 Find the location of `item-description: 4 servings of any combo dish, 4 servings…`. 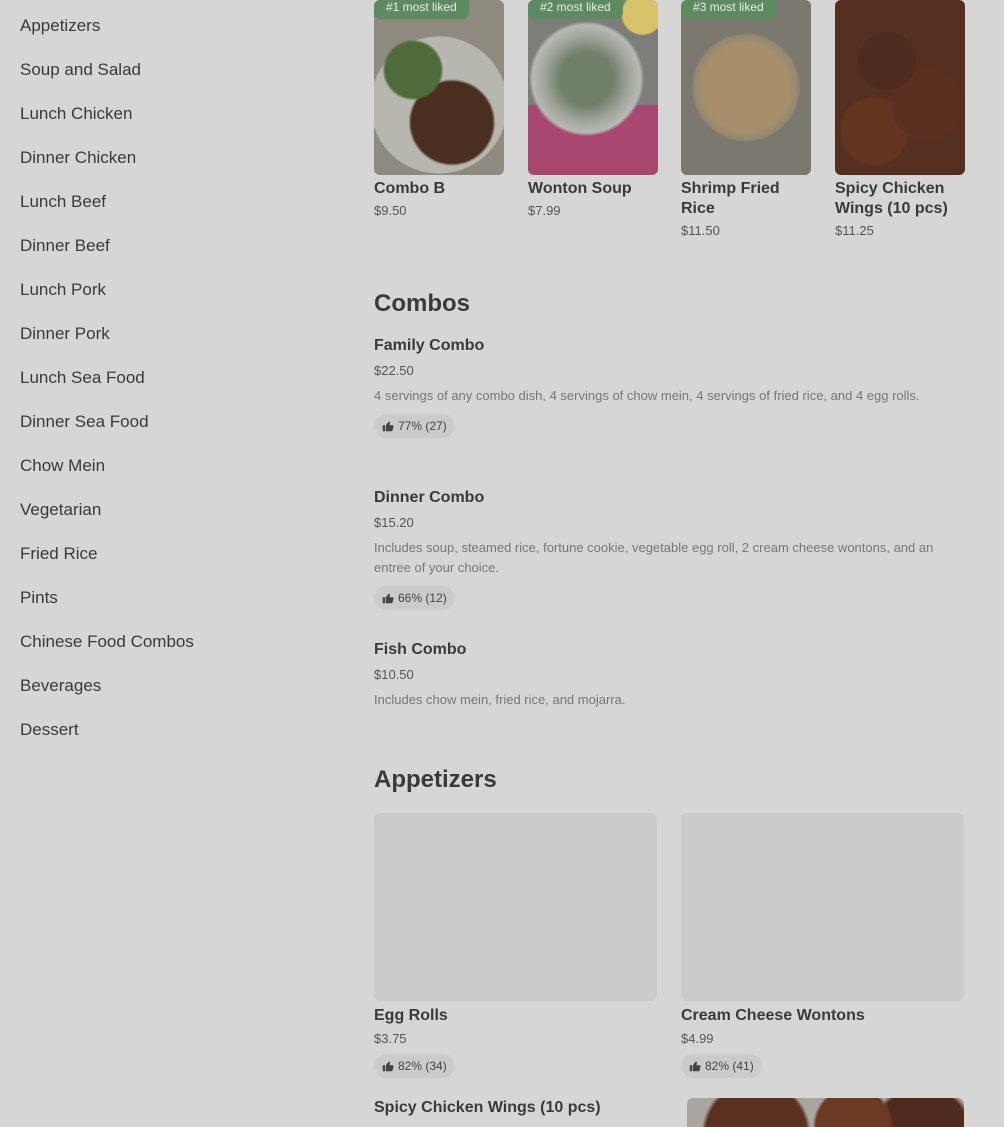

item-description: 4 servings of any combo dish, 4 servings… is located at coordinates (647, 395).